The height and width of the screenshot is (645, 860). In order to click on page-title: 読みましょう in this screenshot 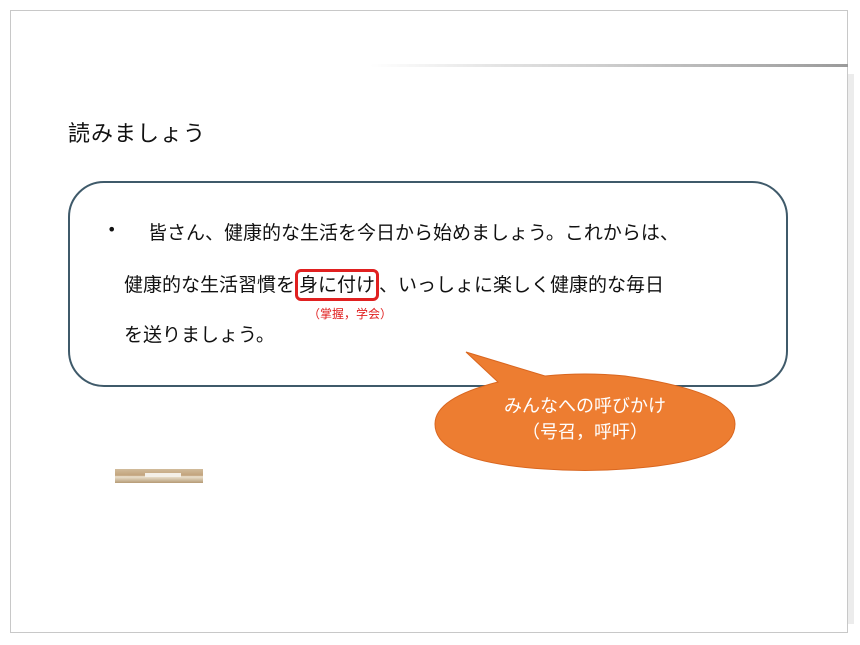, I will do `click(137, 134)`.